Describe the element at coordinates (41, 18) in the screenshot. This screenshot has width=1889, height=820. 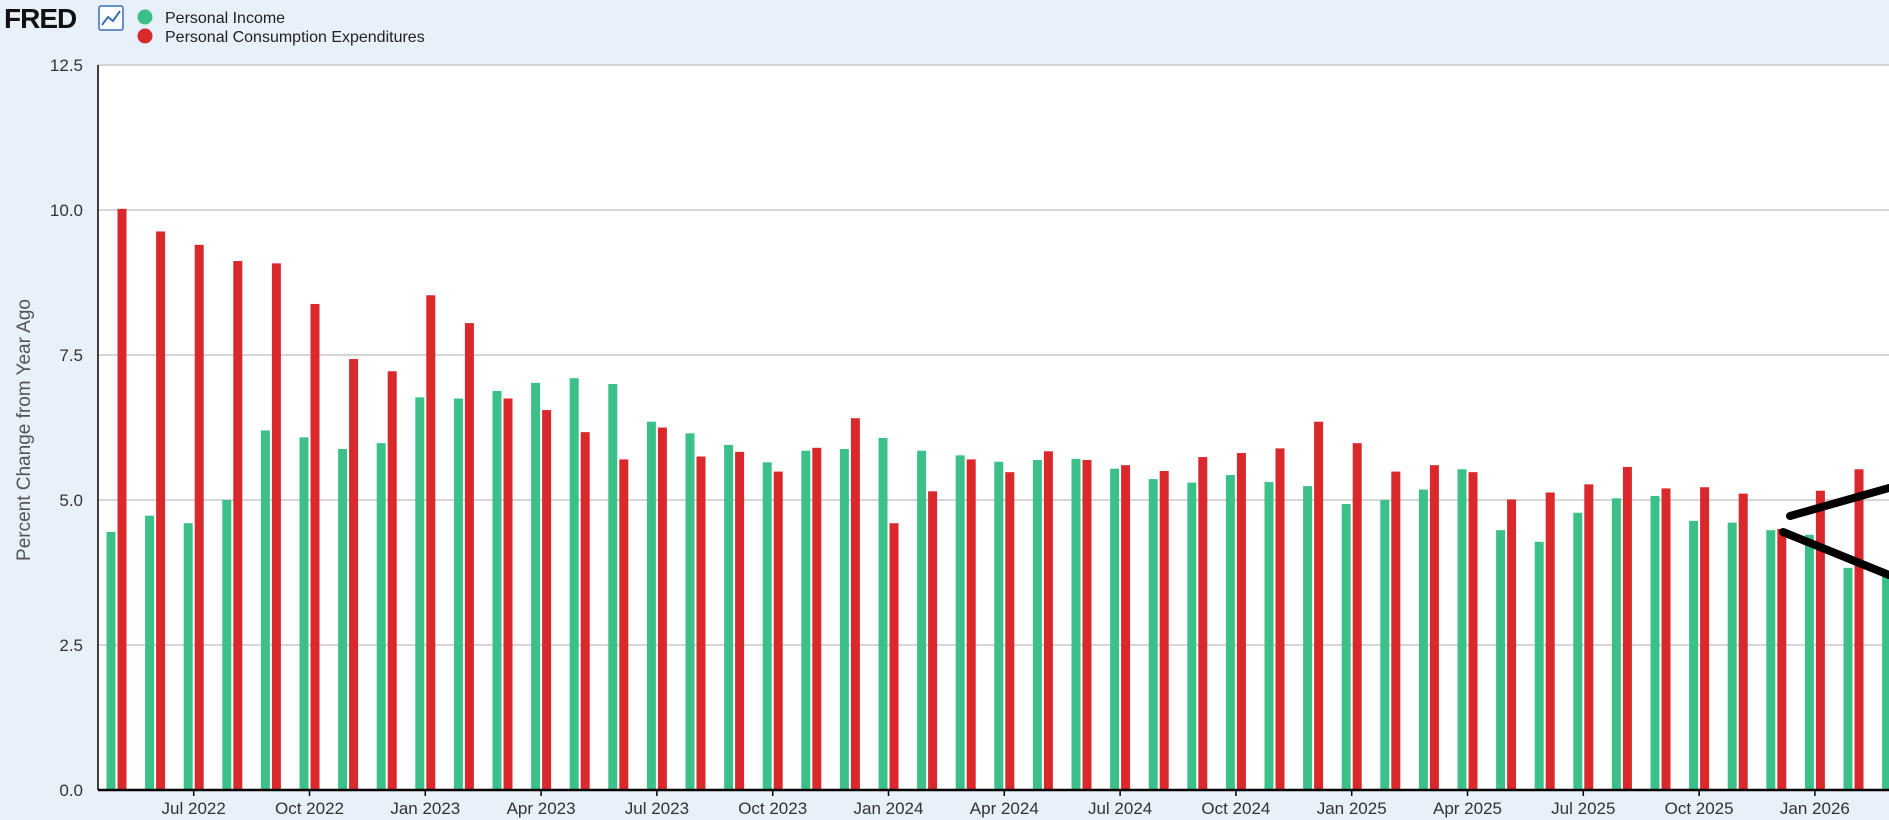
I see `fred-logo: FRED` at that location.